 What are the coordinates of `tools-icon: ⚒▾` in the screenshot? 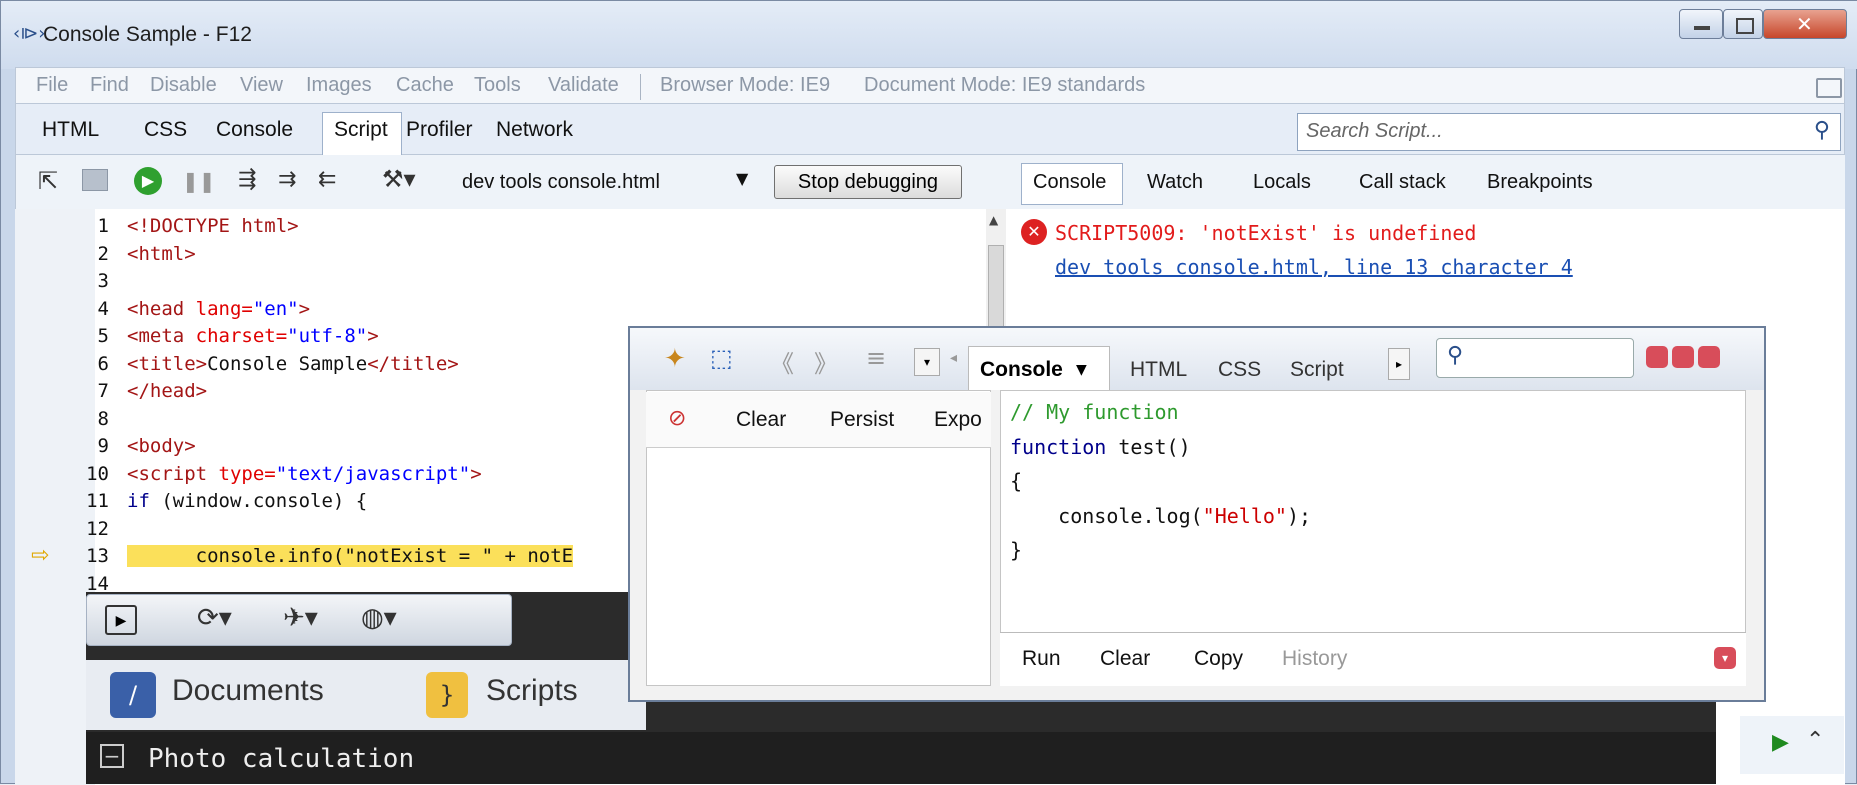 It's located at (399, 179).